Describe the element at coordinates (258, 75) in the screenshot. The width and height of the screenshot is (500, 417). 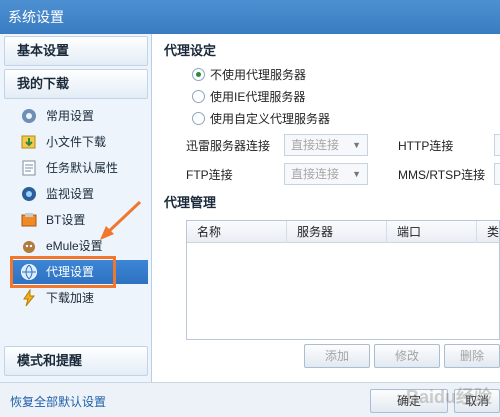
I see `radio-label: 不使用代理服务器` at that location.